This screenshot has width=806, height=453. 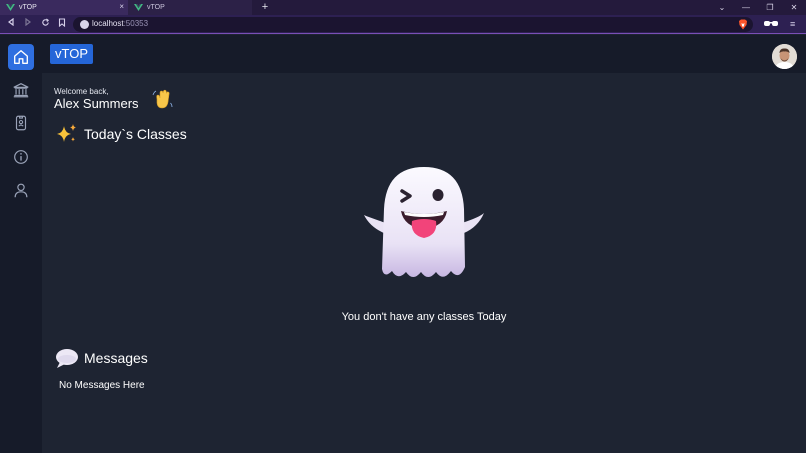 I want to click on sidebar-item-institution, so click(x=21, y=90).